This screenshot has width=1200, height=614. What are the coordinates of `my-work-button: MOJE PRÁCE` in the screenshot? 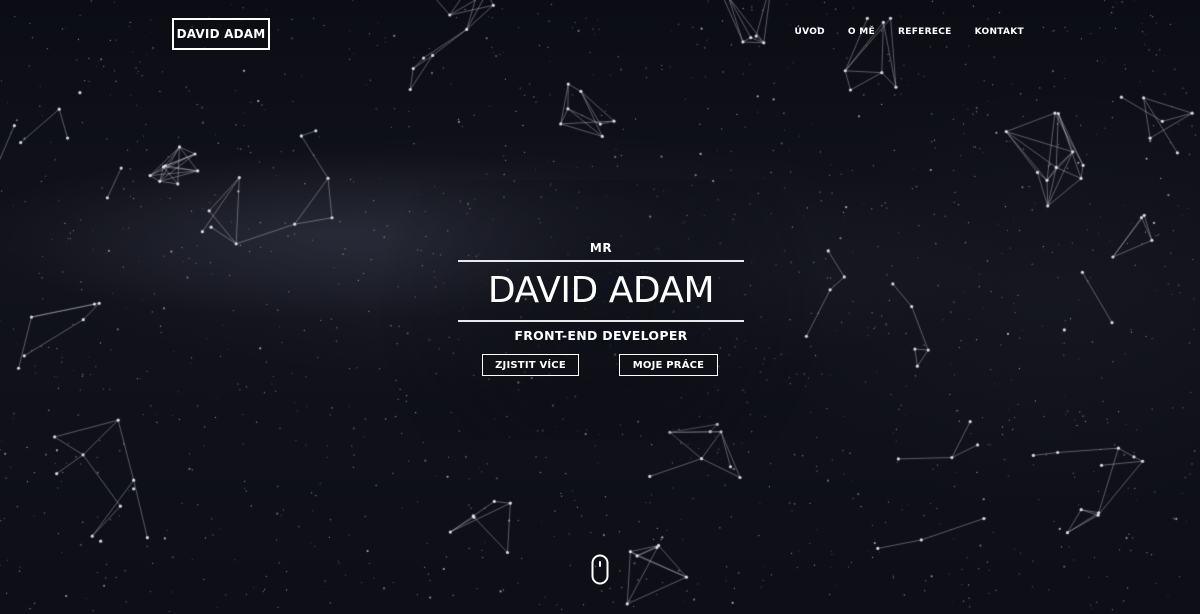 It's located at (668, 365).